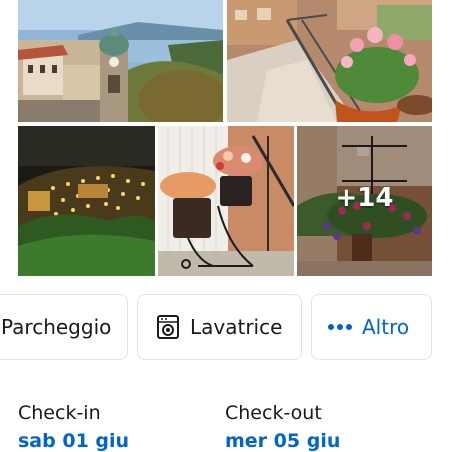 The width and height of the screenshot is (450, 452). What do you see at coordinates (236, 327) in the screenshot?
I see `amenity-laundry-label: Lavatrice` at bounding box center [236, 327].